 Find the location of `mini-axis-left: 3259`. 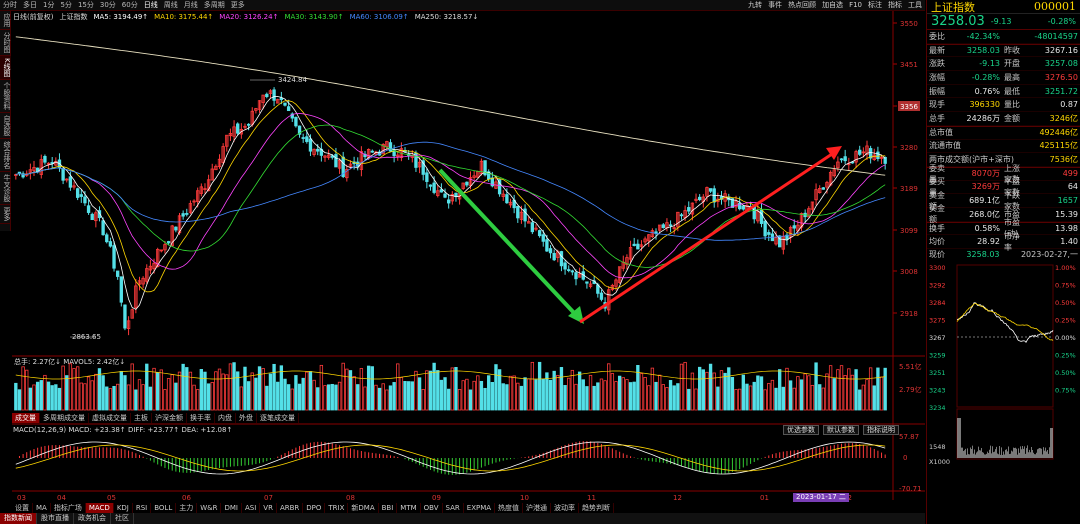

mini-axis-left: 3259 is located at coordinates (937, 355).